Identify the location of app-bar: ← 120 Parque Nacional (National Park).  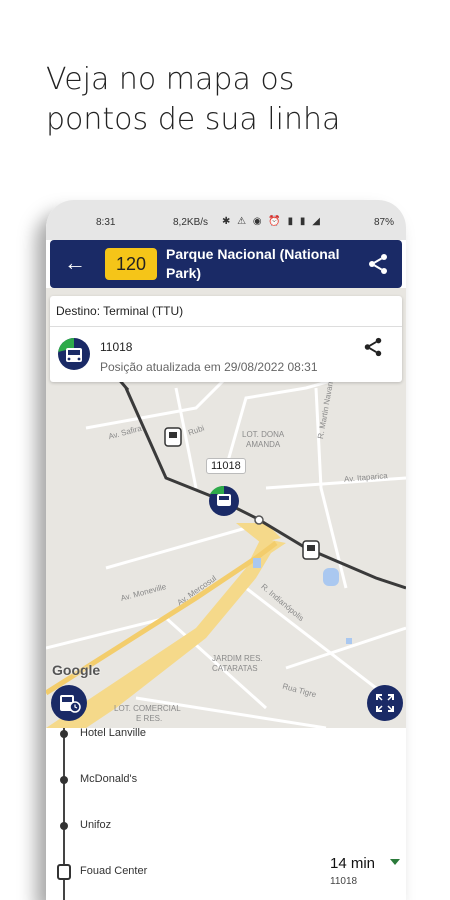
(226, 264).